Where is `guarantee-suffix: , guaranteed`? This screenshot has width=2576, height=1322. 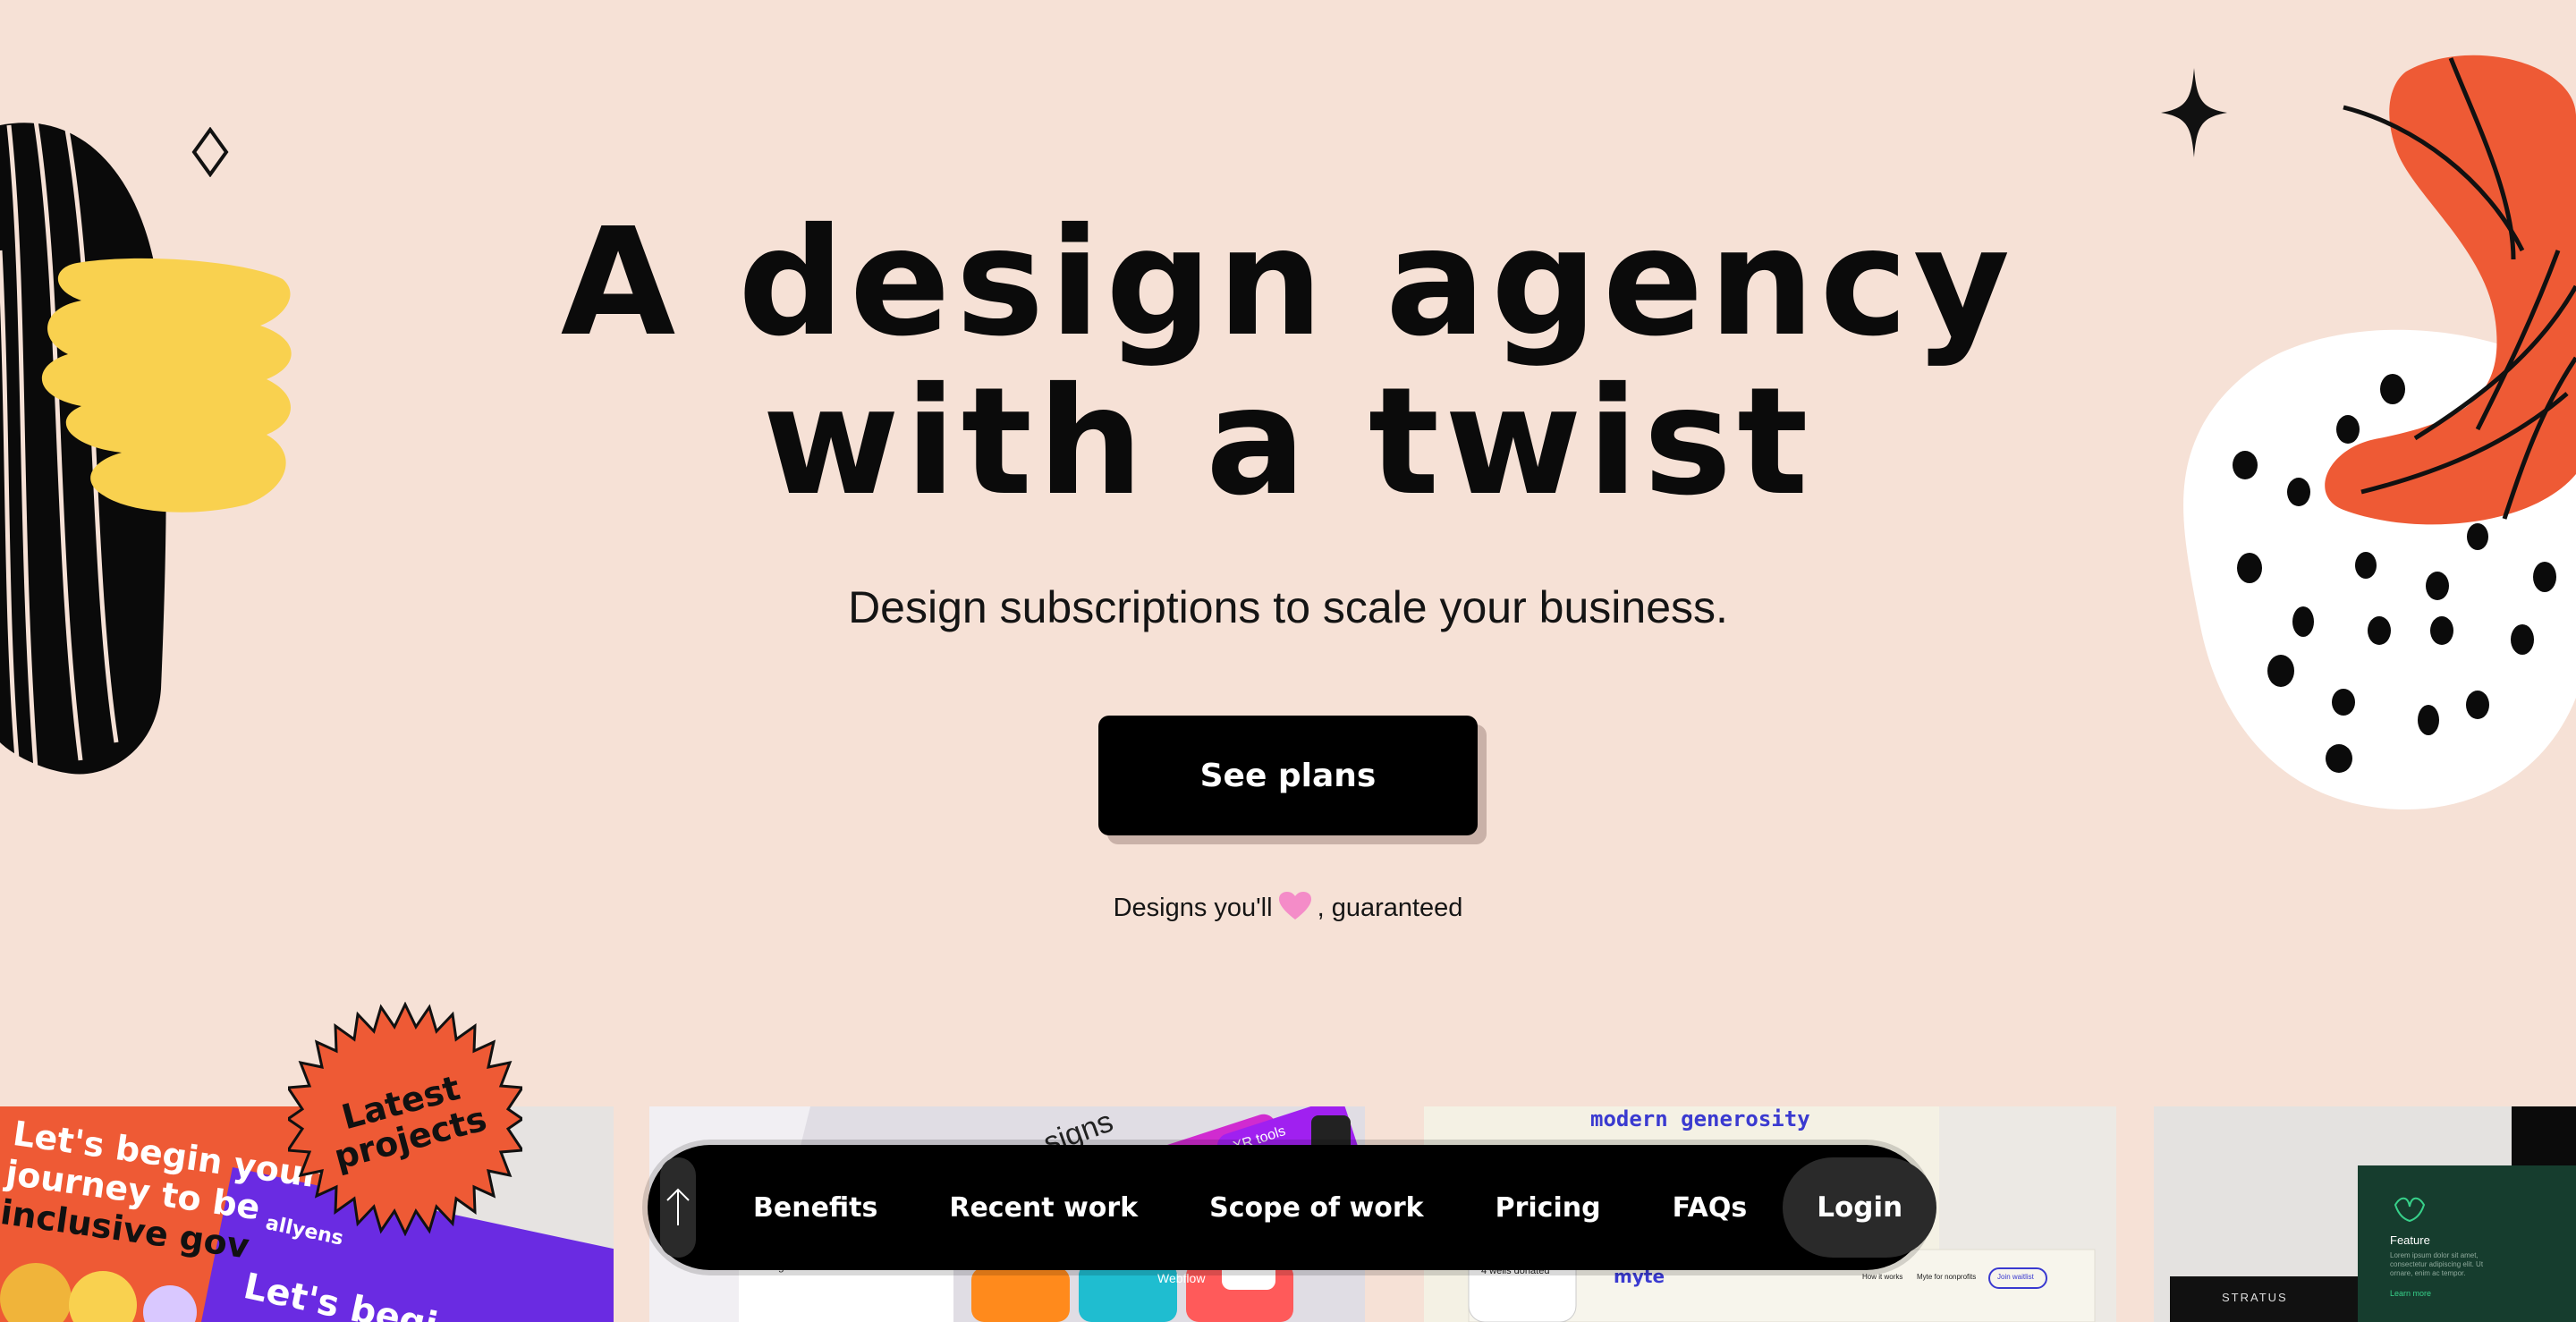
guarantee-suffix: , guaranteed is located at coordinates (1390, 908).